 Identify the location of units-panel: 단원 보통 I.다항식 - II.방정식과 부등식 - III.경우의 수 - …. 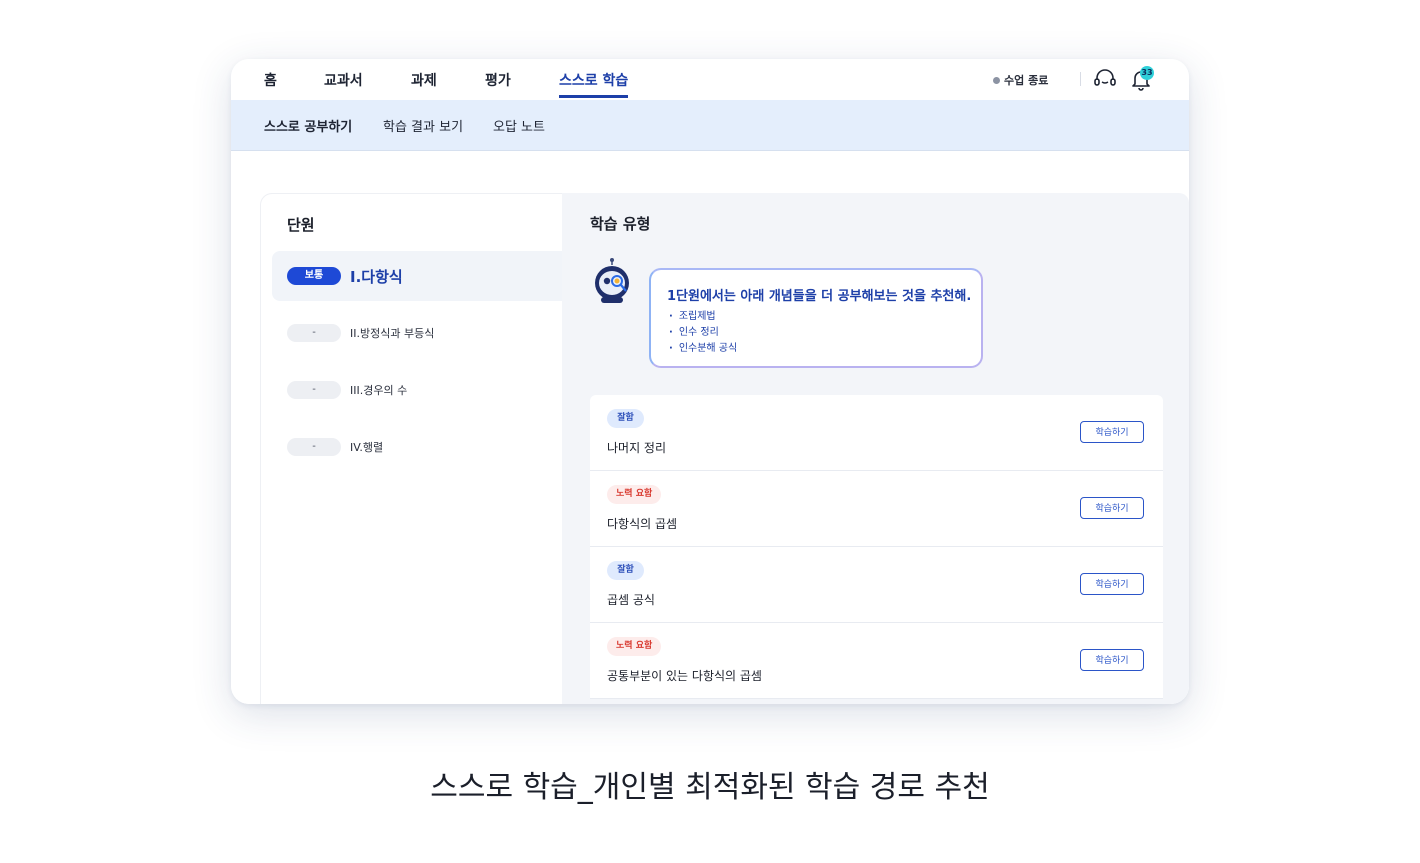
(411, 448).